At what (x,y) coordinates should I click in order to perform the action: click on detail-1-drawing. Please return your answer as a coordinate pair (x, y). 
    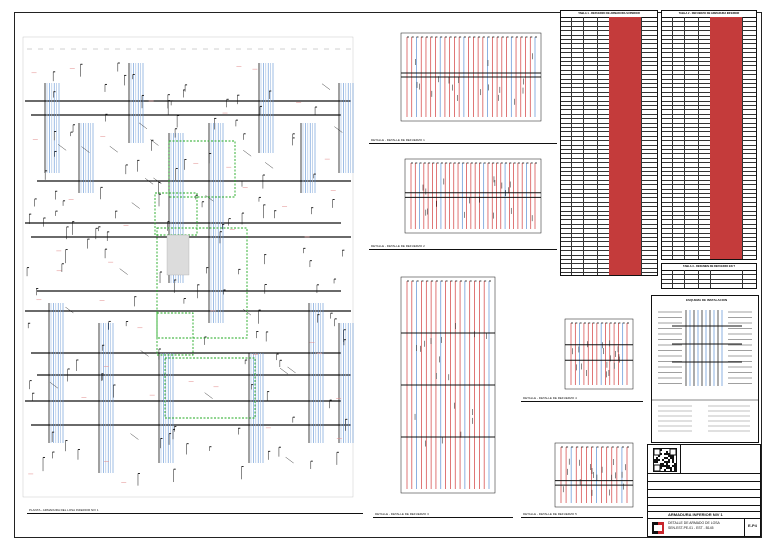
    Looking at the image, I should click on (471, 77).